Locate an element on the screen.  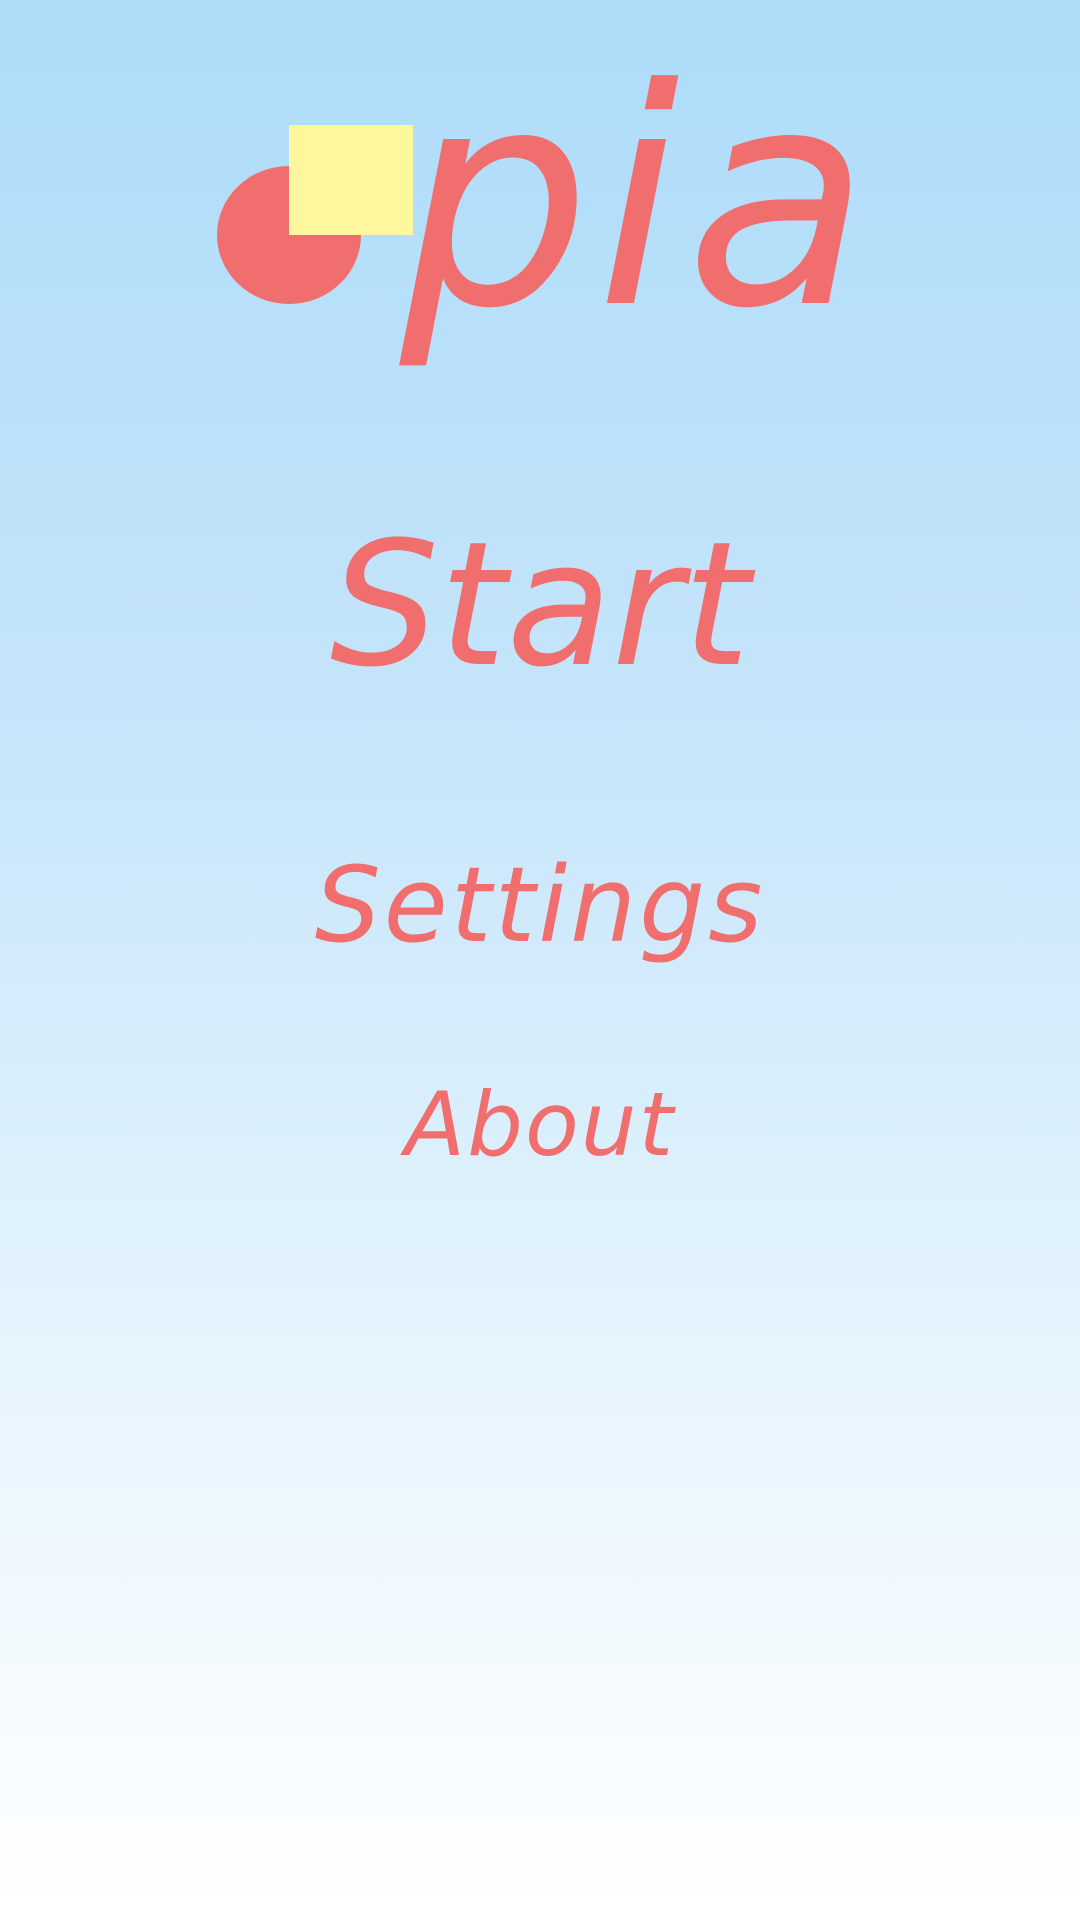
settings-button: Settings is located at coordinates (540, 905).